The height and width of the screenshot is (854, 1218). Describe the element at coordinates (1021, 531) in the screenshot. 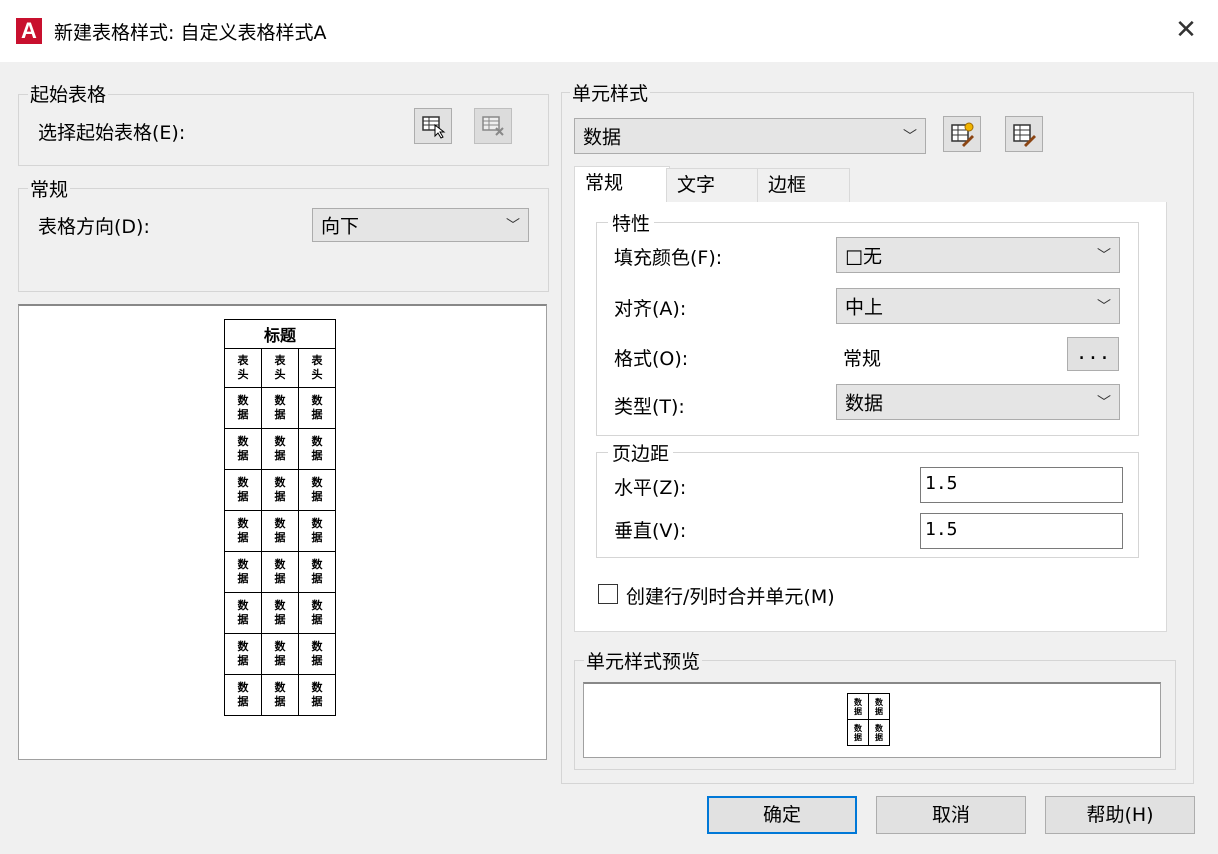

I see `vertical-margin-input: 1.5` at that location.